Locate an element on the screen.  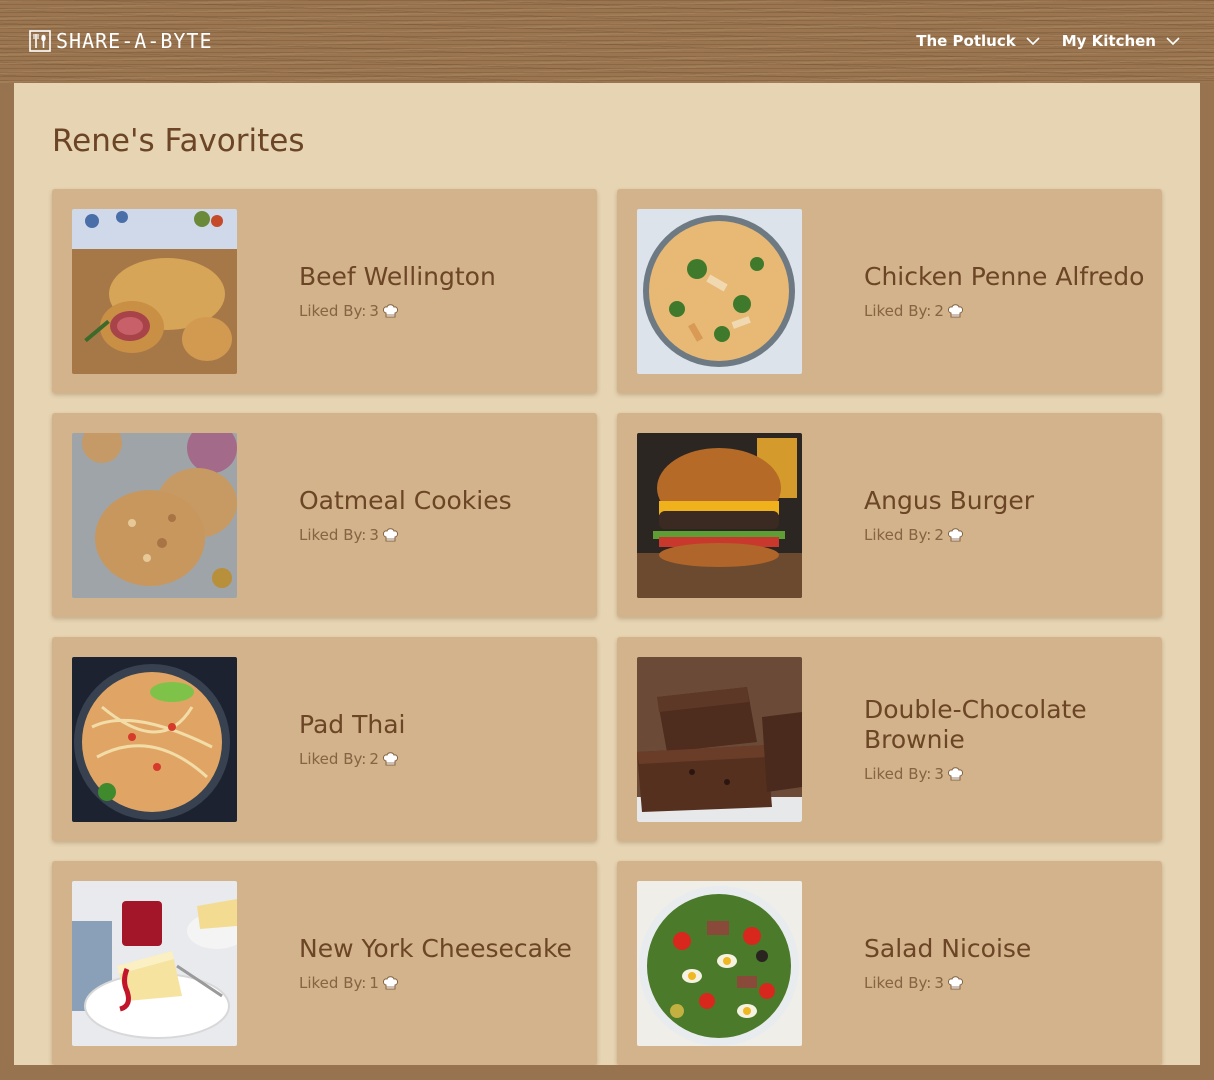
recipe-info: Angus Burger Liked By: 2 is located at coordinates (1005, 515).